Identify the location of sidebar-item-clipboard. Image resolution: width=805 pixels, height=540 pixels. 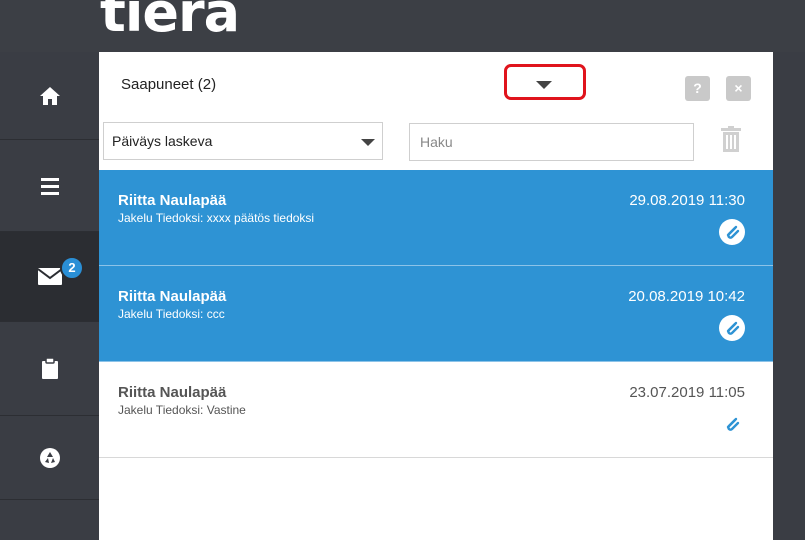
(49, 369).